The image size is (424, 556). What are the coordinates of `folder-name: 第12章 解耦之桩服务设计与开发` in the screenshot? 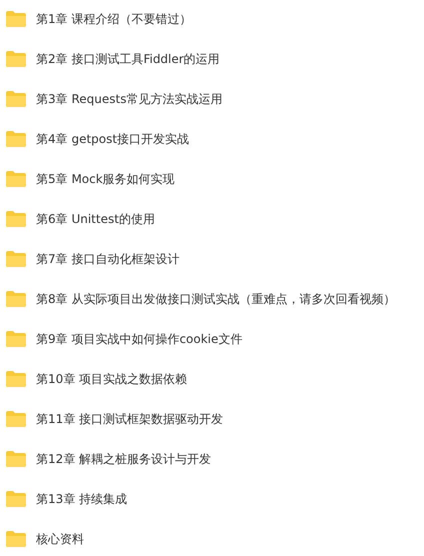 It's located at (124, 459).